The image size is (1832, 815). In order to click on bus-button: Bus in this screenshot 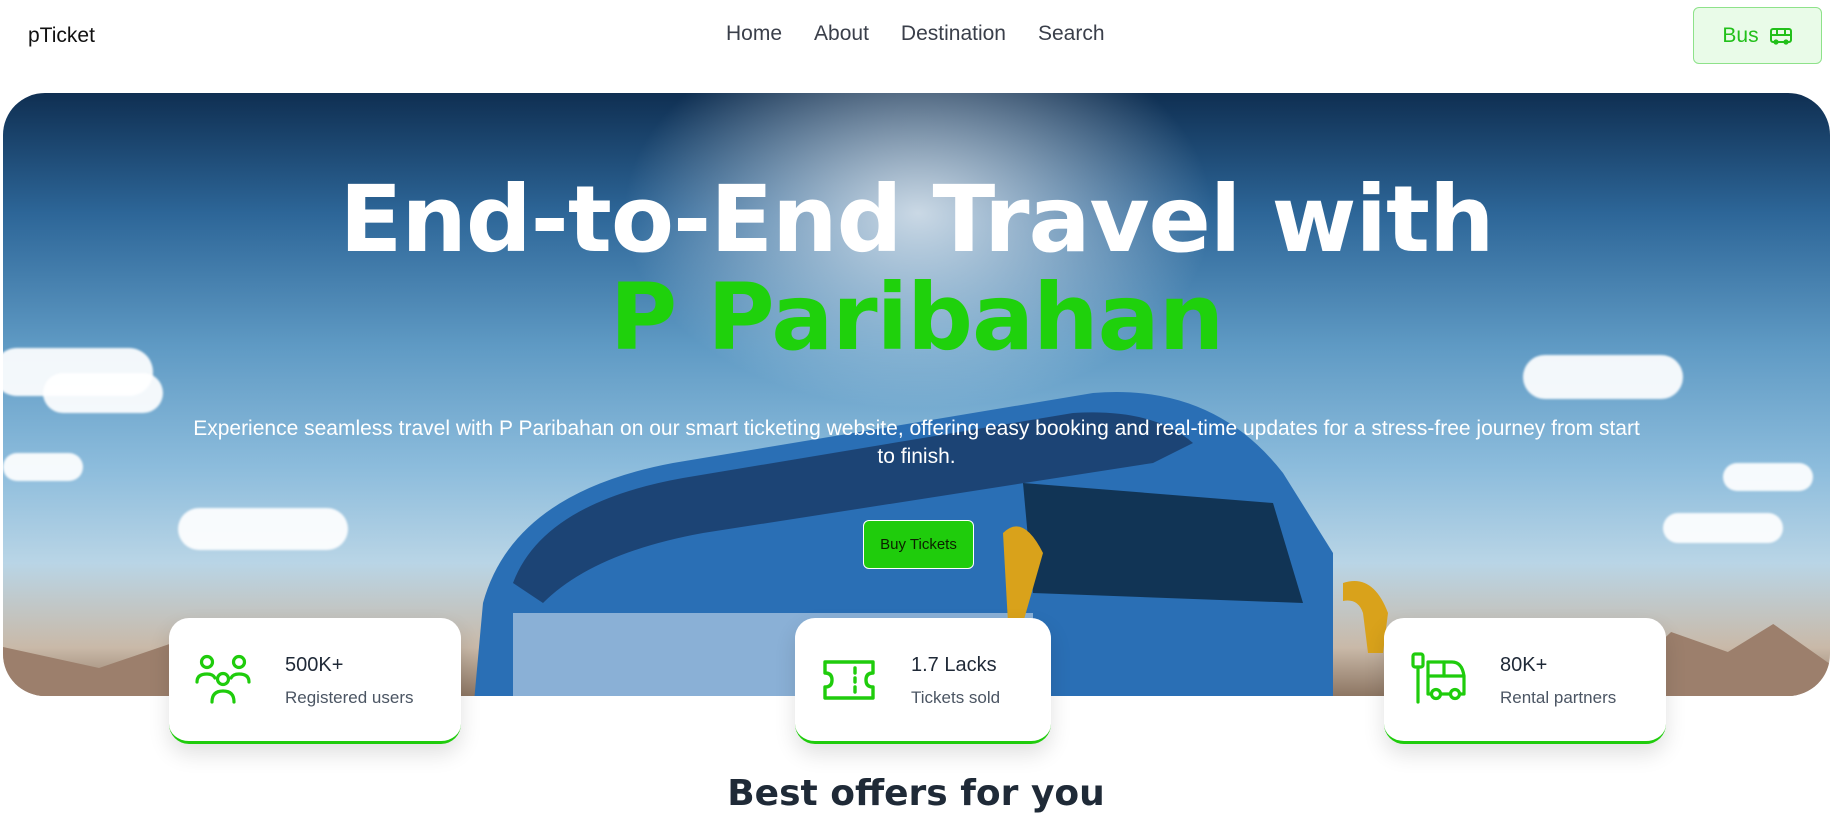, I will do `click(1757, 35)`.